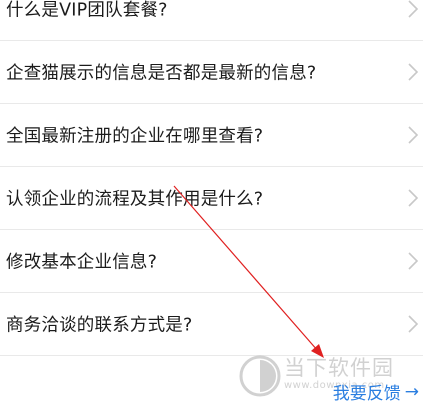 The height and width of the screenshot is (420, 423). What do you see at coordinates (211, 20) in the screenshot?
I see `faq-item-vip-team: 什么是VIP团队套餐?` at bounding box center [211, 20].